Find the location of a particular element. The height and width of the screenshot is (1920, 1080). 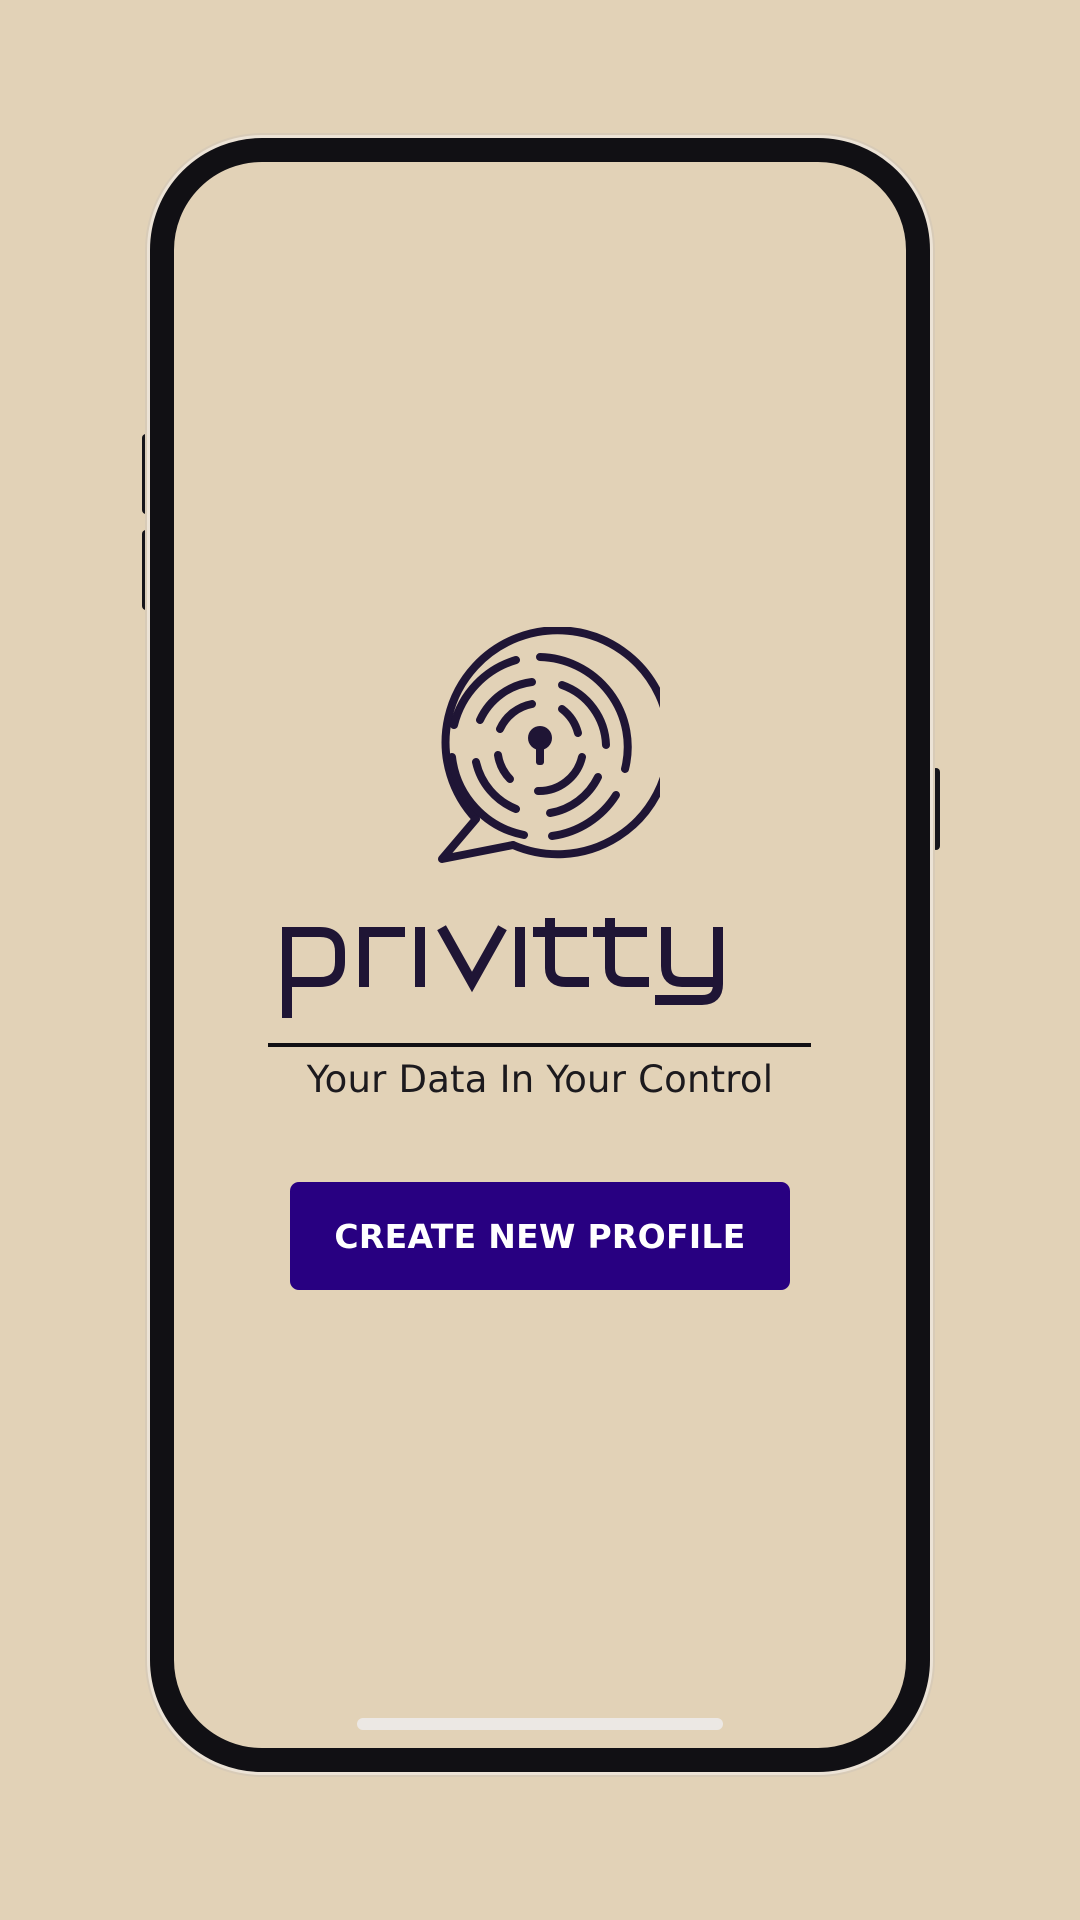

divider-line is located at coordinates (539, 1045).